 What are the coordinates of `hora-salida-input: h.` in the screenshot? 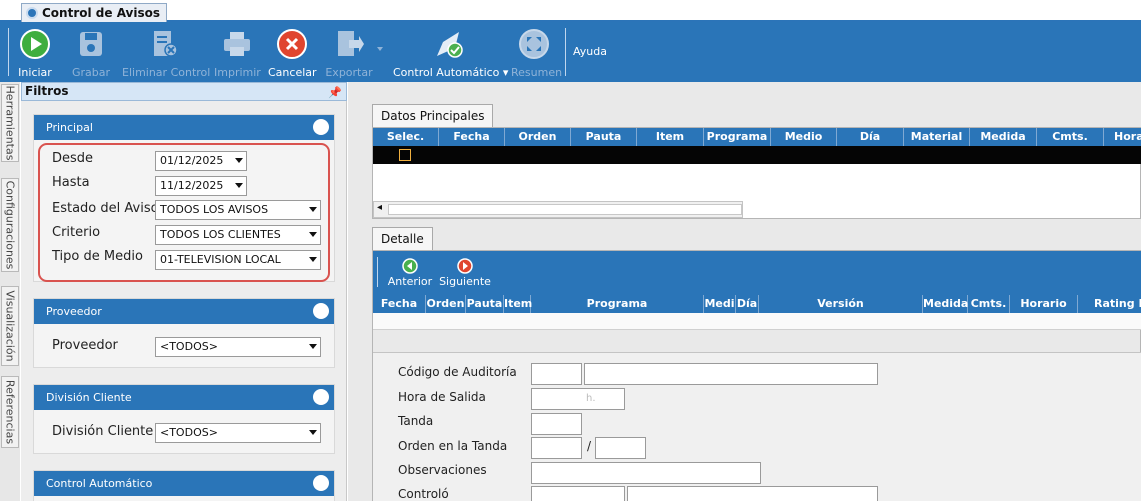 It's located at (578, 399).